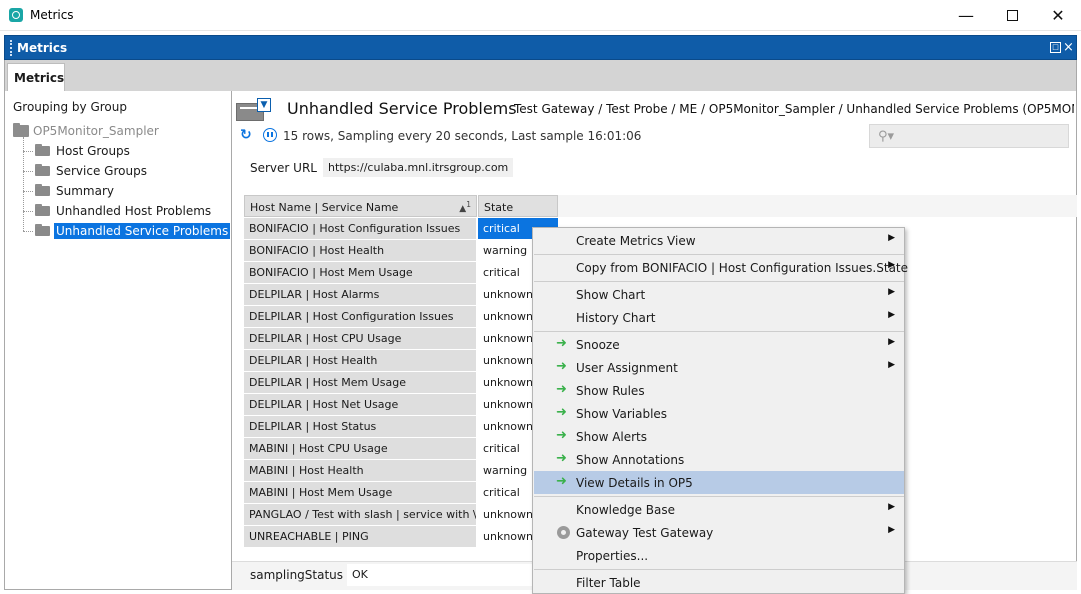 The width and height of the screenshot is (1081, 594). Describe the element at coordinates (360, 426) in the screenshot. I see `cell-host-service: DELPILAR | Host Status` at that location.